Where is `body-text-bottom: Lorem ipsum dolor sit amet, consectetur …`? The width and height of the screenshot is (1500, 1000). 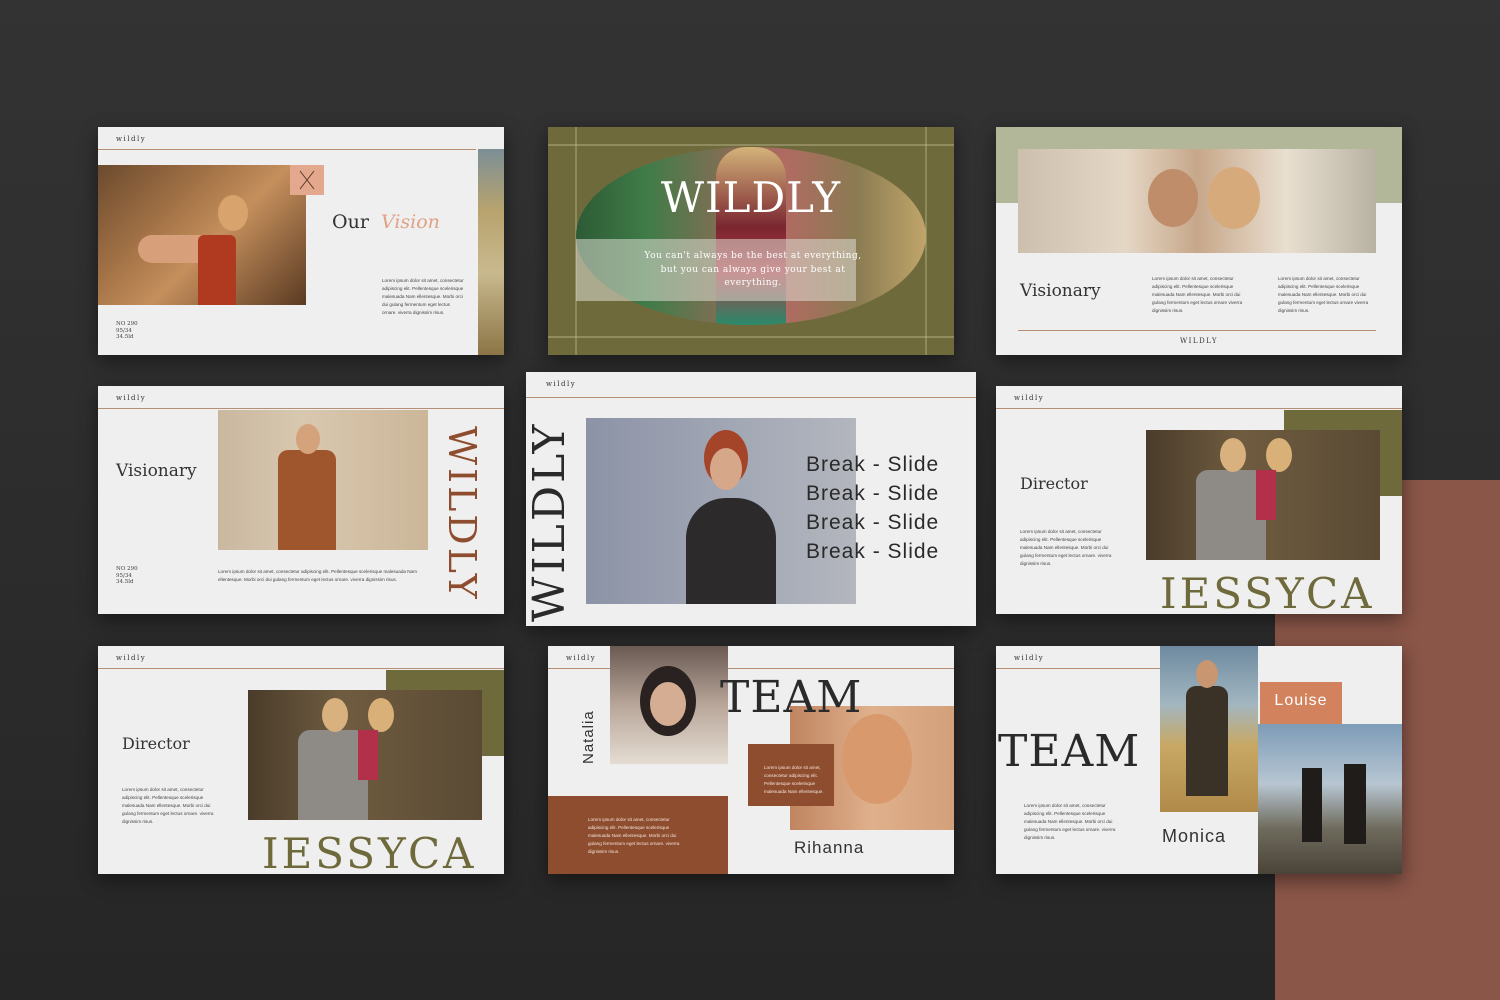
body-text-bottom: Lorem ipsum dolor sit amet, consectetur … is located at coordinates (634, 835).